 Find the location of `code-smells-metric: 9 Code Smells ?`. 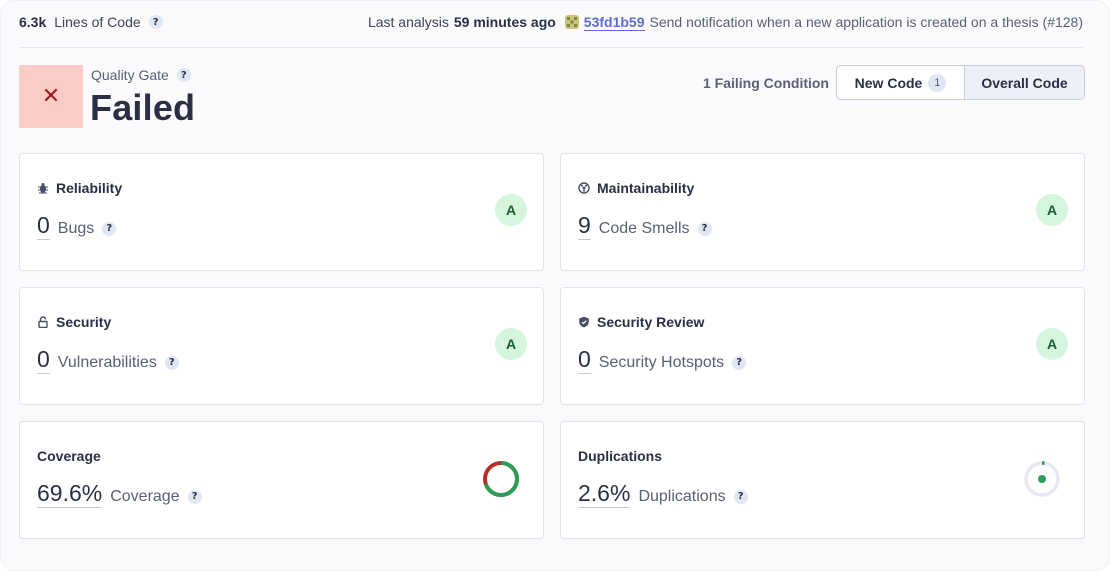

code-smells-metric: 9 Code Smells ? is located at coordinates (645, 226).